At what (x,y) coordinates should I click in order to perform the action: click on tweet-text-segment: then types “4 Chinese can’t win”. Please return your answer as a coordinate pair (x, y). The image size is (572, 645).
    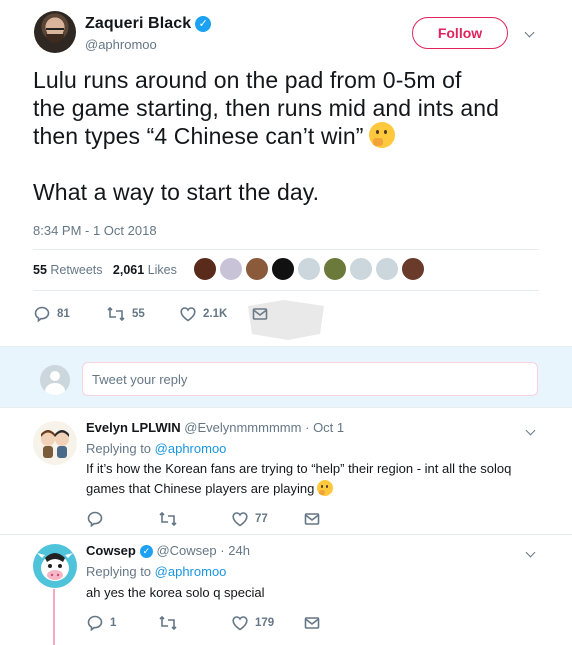
    Looking at the image, I should click on (198, 136).